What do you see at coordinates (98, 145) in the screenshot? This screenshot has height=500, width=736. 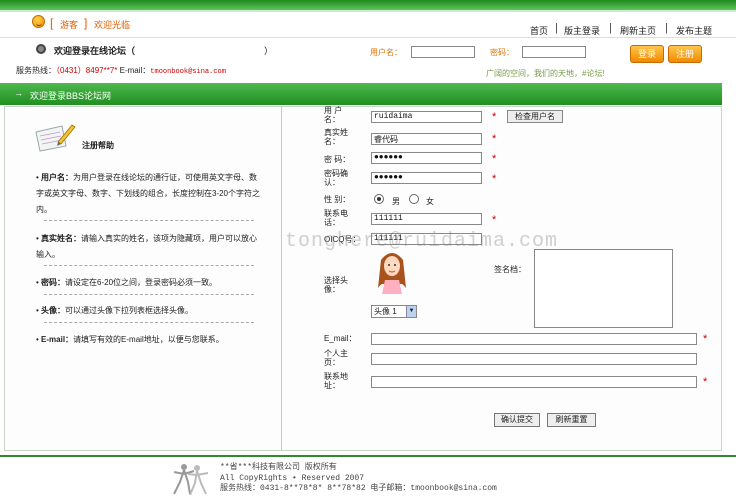 I see `help-title: 注册帮助` at bounding box center [98, 145].